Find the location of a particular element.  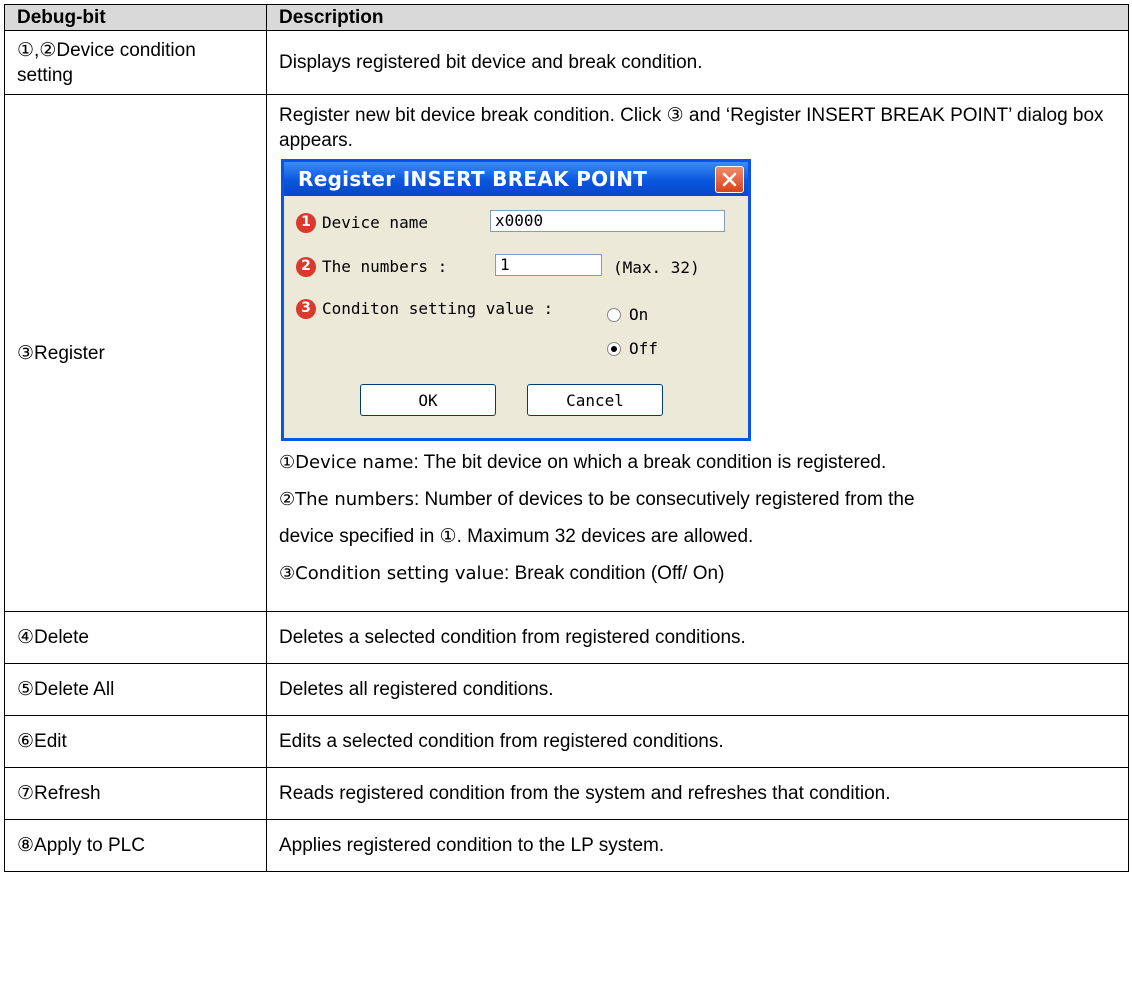

numbers-label: The numbers : is located at coordinates (385, 266).